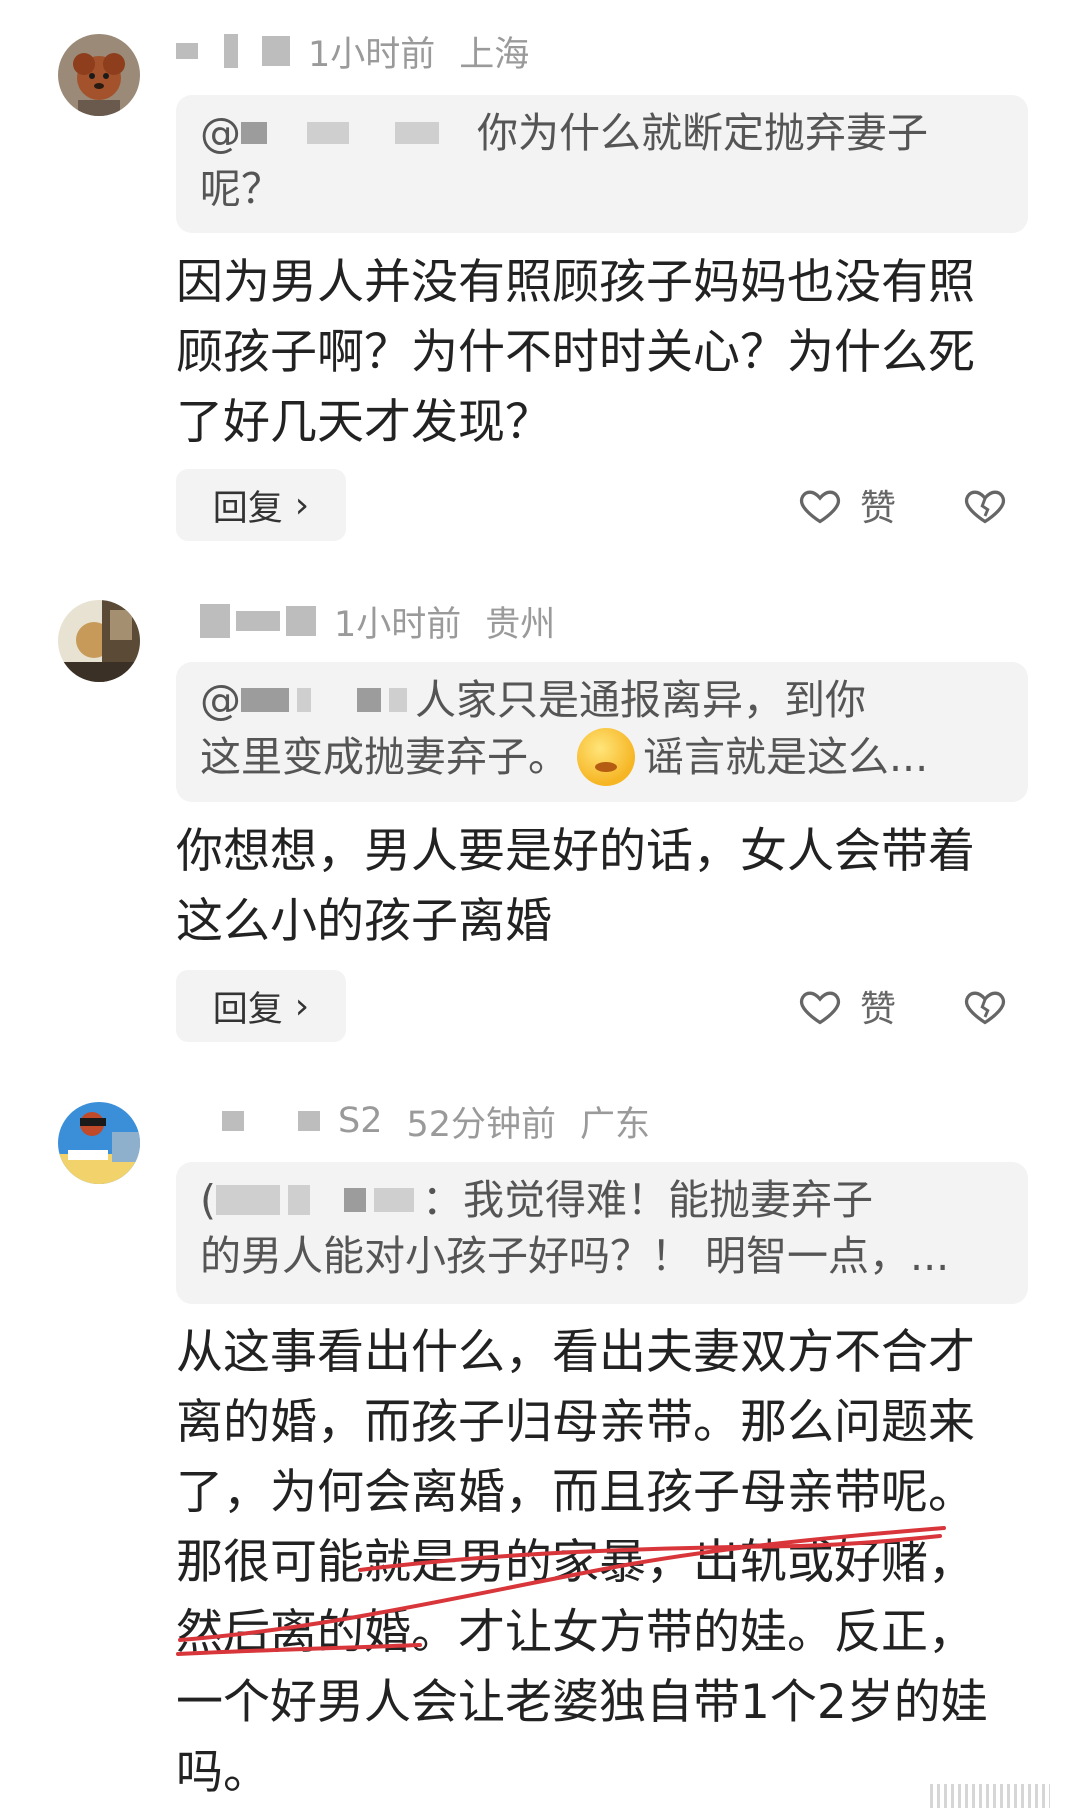 The height and width of the screenshot is (1814, 1080). What do you see at coordinates (640, 700) in the screenshot?
I see `quote-text: 人家只是通报离异，到你` at bounding box center [640, 700].